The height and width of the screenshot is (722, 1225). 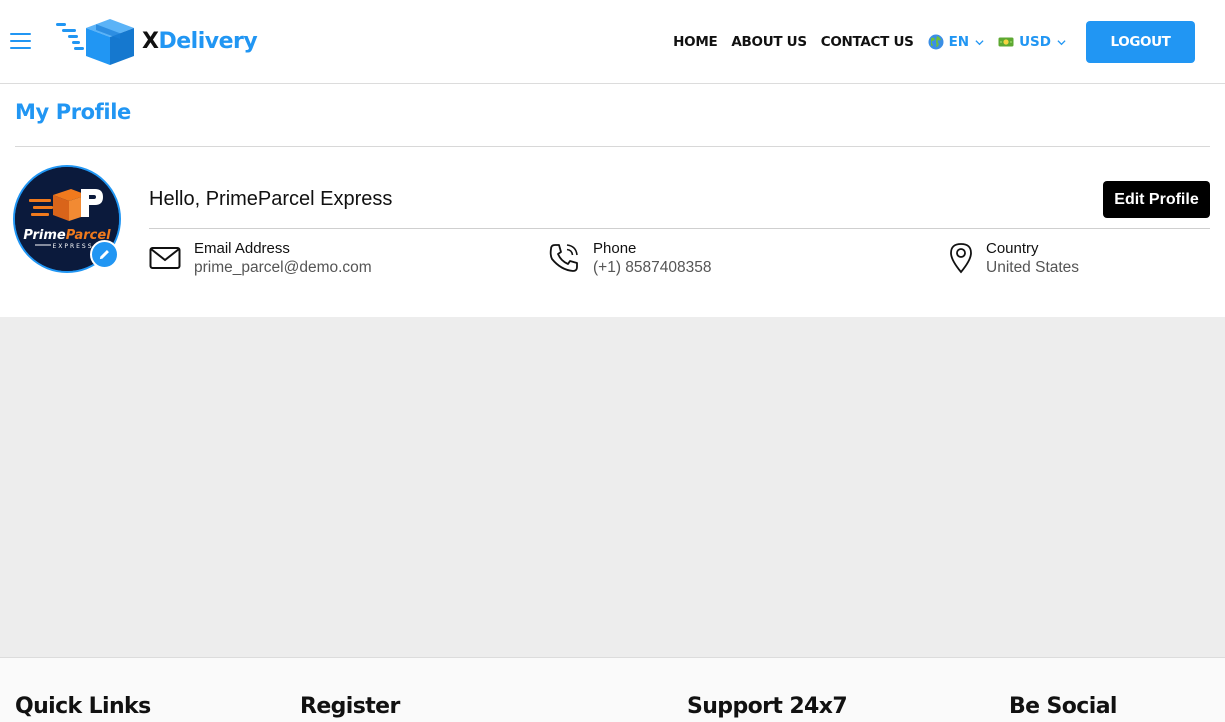 I want to click on currency-value: USD, so click(x=1035, y=42).